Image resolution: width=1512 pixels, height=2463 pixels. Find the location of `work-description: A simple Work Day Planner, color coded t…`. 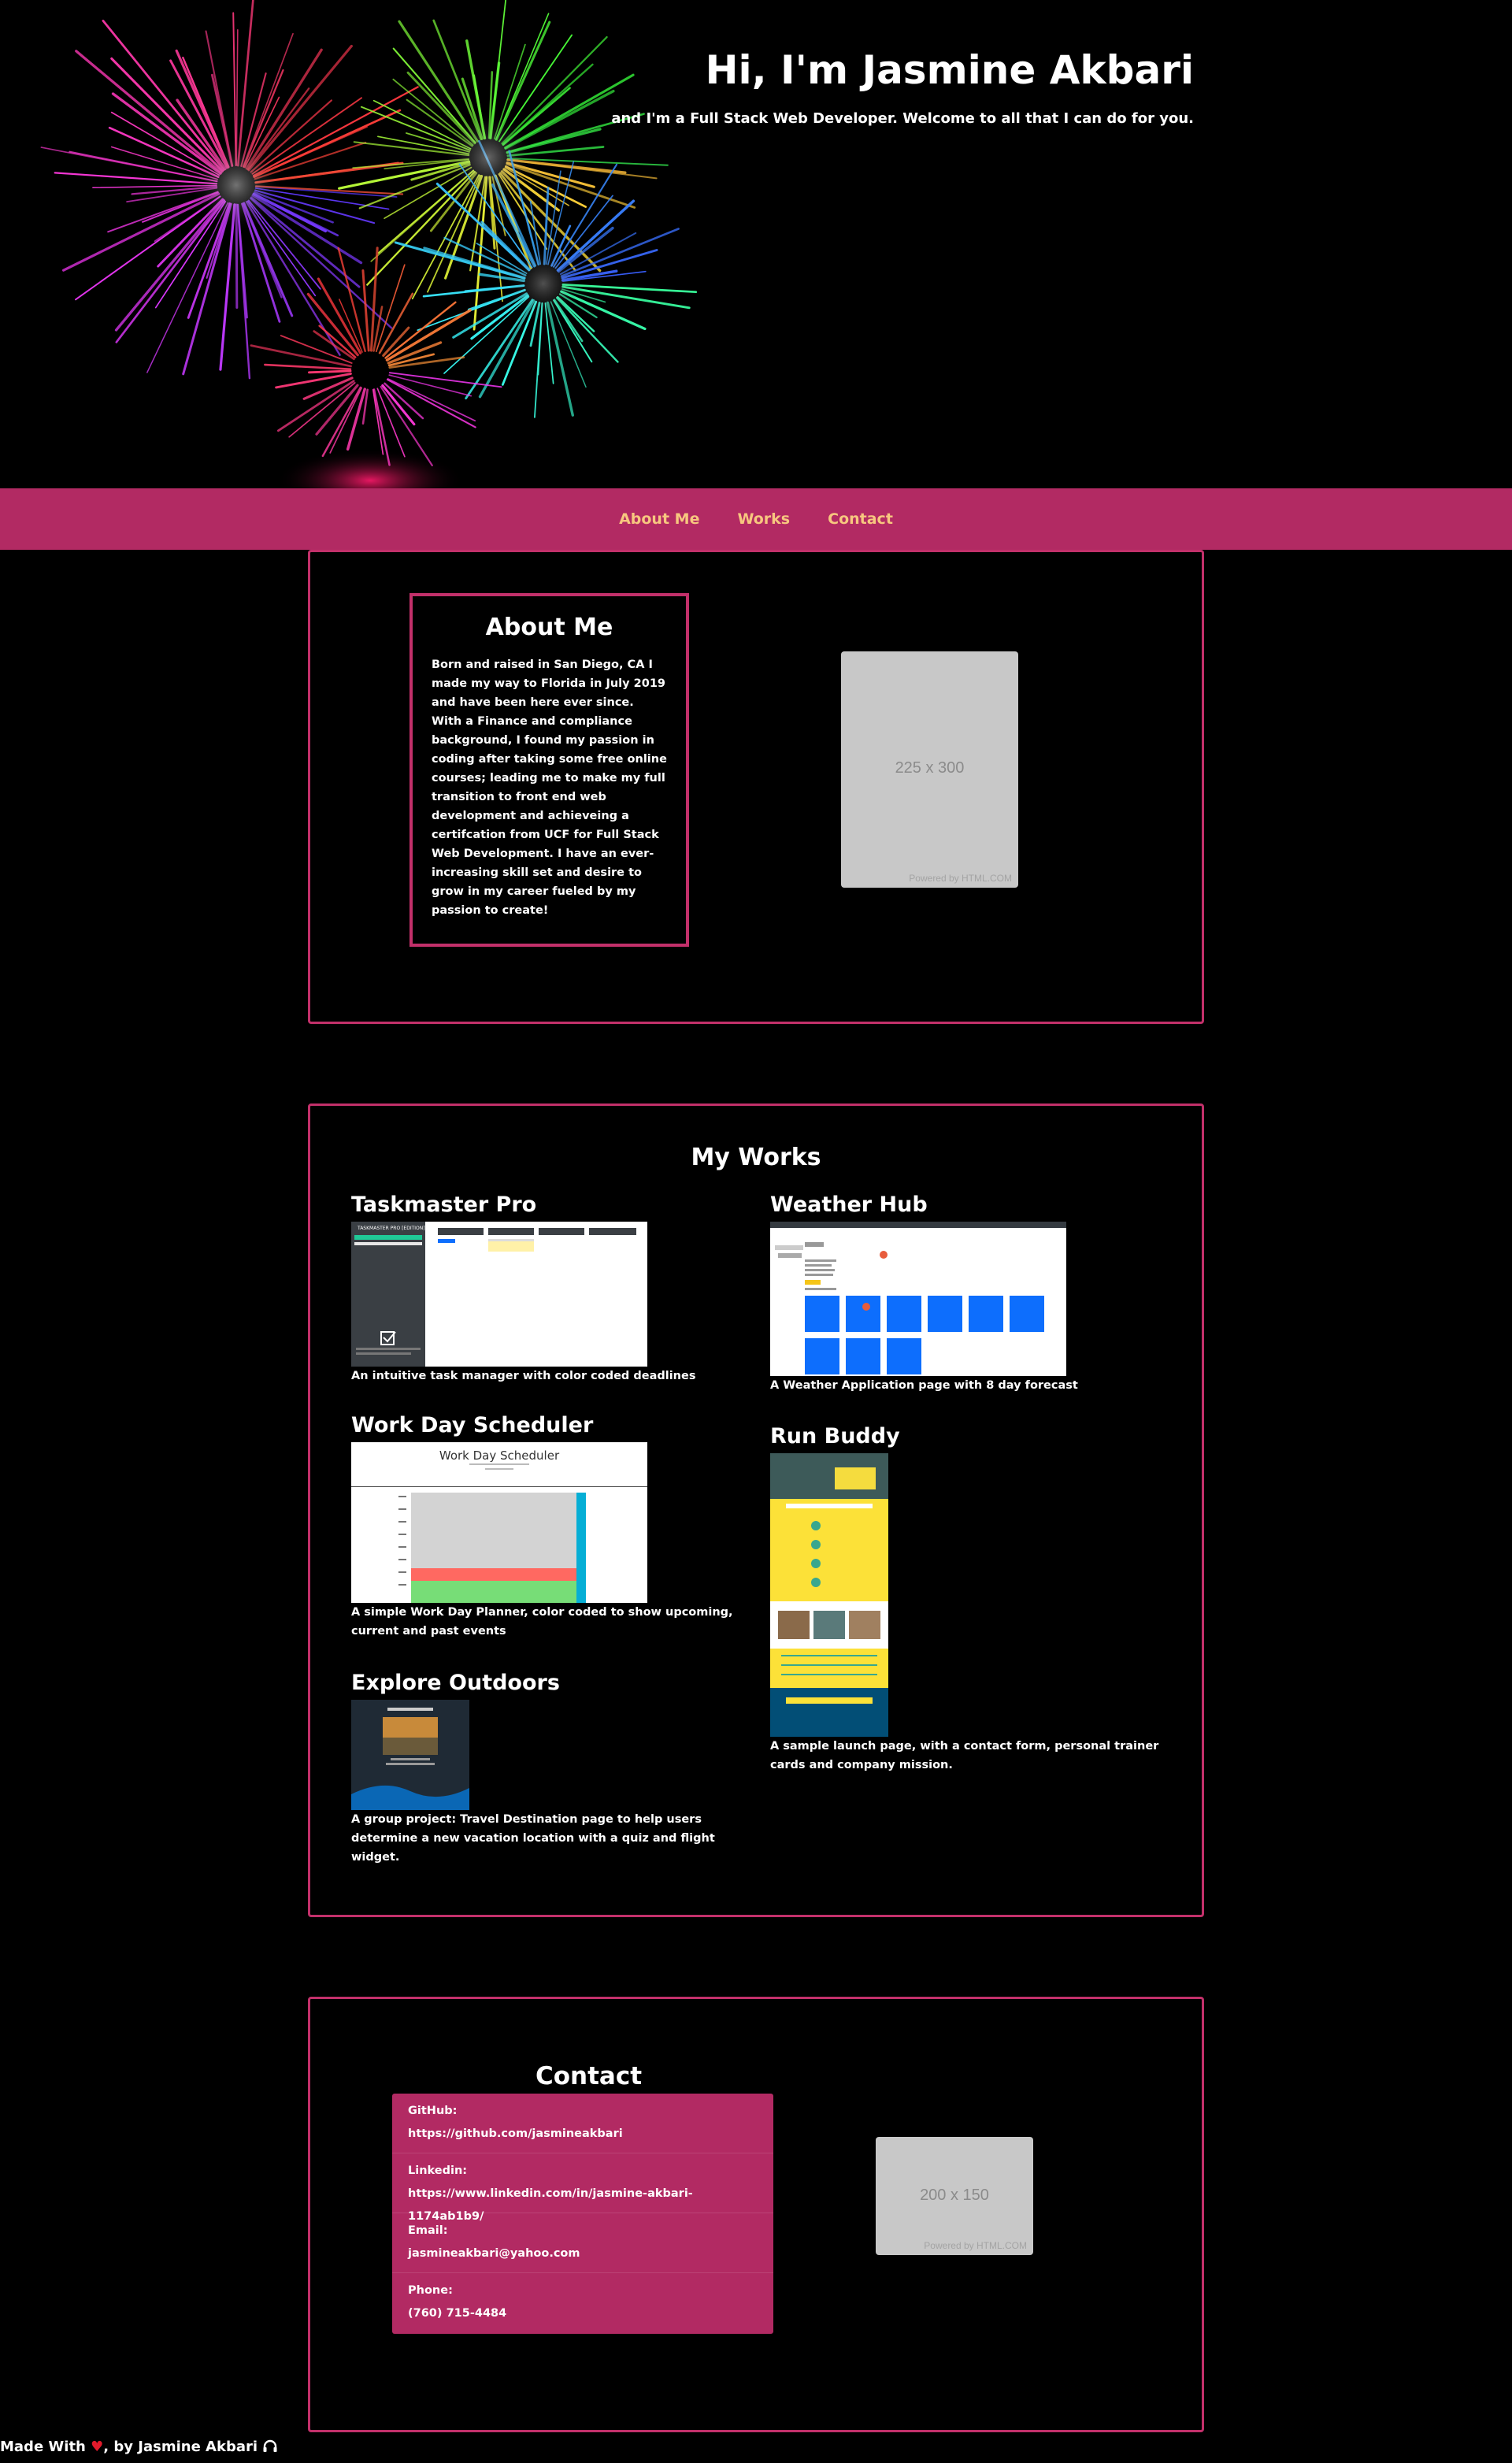

work-description: A simple Work Day Planner, color coded t… is located at coordinates (542, 1622).